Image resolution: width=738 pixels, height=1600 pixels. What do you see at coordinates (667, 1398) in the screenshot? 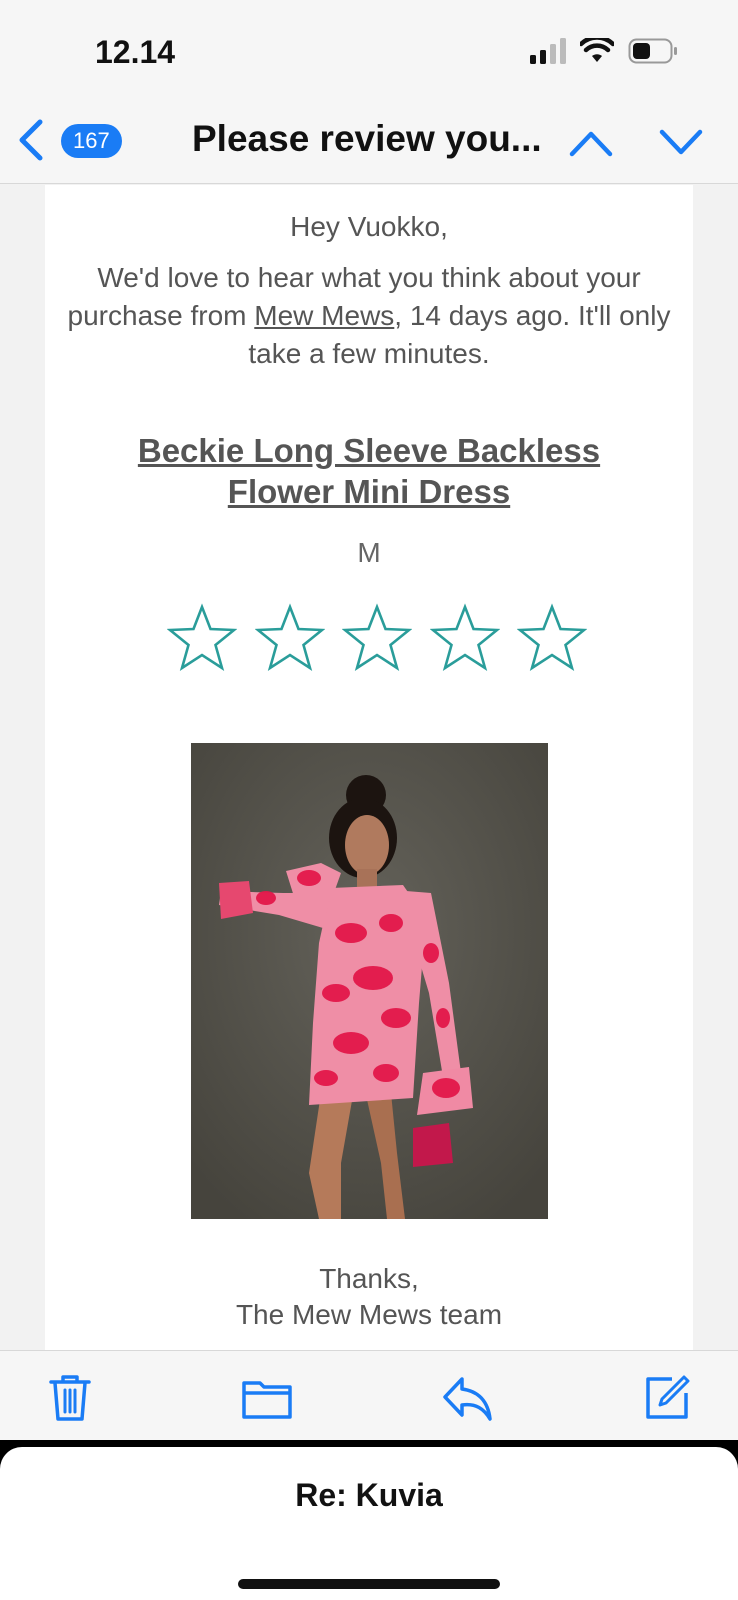
I see `compose-icon` at bounding box center [667, 1398].